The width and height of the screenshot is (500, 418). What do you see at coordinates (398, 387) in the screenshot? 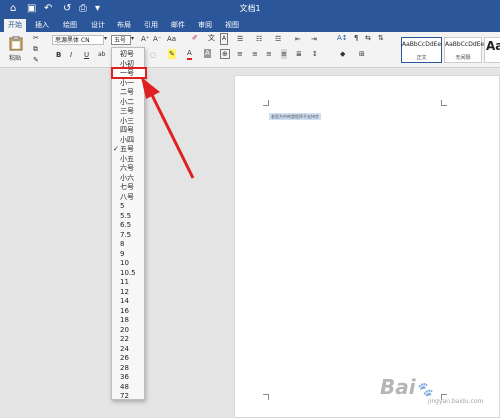
I see `watermark-text: Bai` at bounding box center [398, 387].